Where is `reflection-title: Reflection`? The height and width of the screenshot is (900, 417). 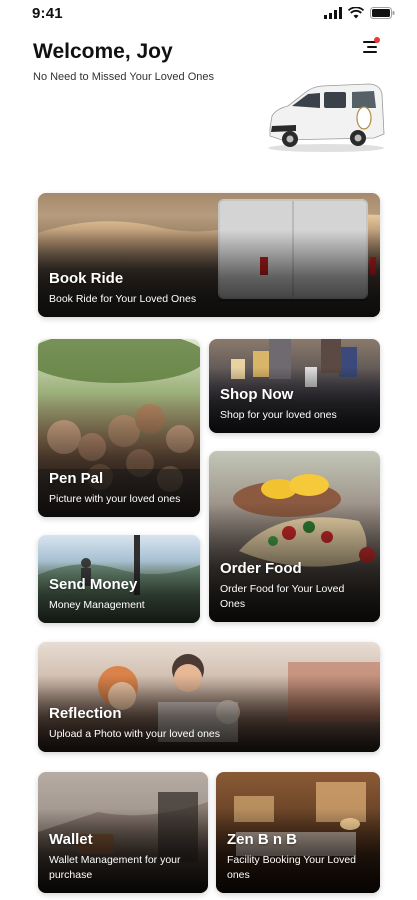 reflection-title: Reflection is located at coordinates (85, 713).